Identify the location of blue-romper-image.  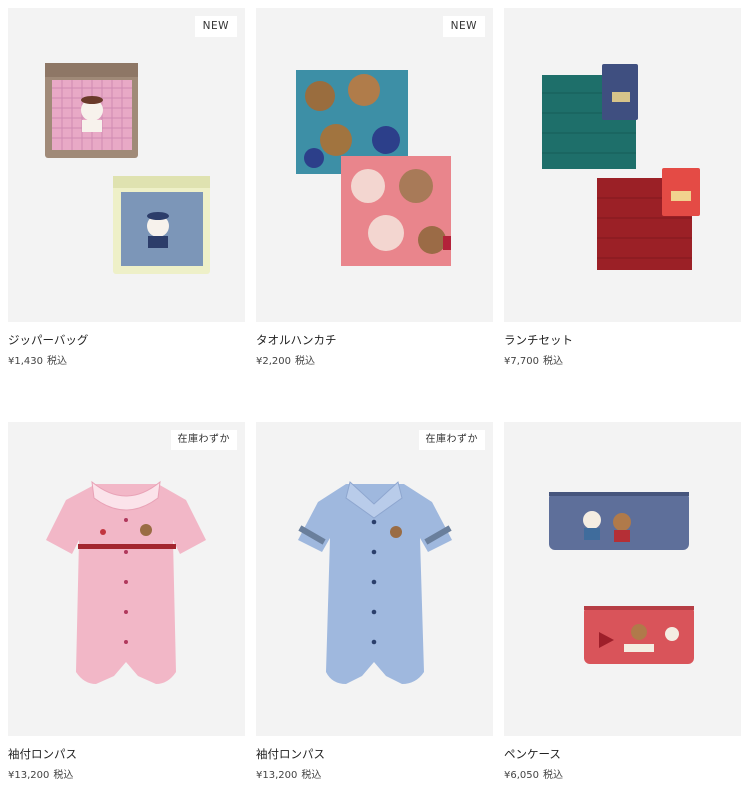
(375, 582).